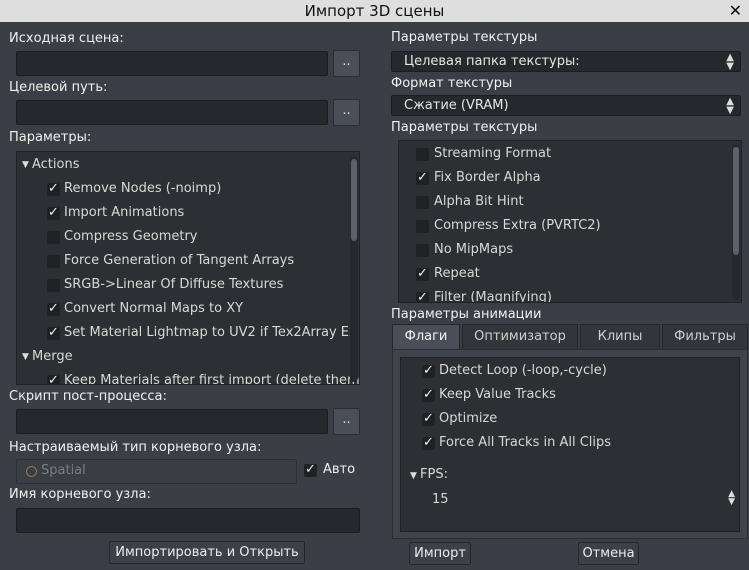 The height and width of the screenshot is (570, 749). Describe the element at coordinates (705, 337) in the screenshot. I see `tab-filters: Фильтры` at that location.